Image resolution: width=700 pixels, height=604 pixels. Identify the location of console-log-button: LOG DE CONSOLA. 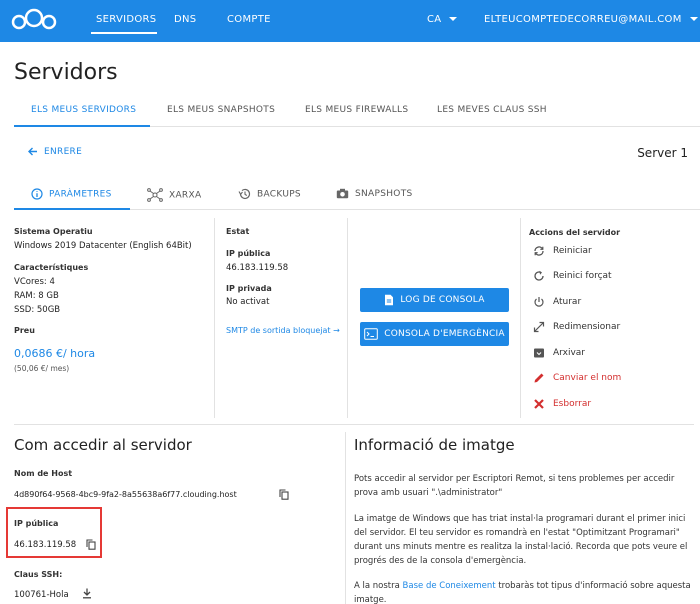
(434, 300).